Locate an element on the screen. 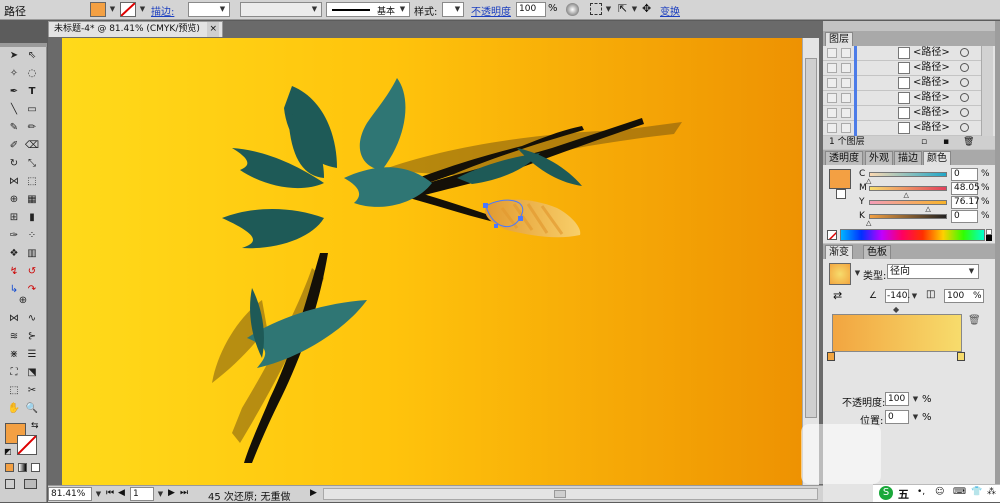 The image size is (1000, 503). gradient-type-select: 径向 ▼ is located at coordinates (933, 271).